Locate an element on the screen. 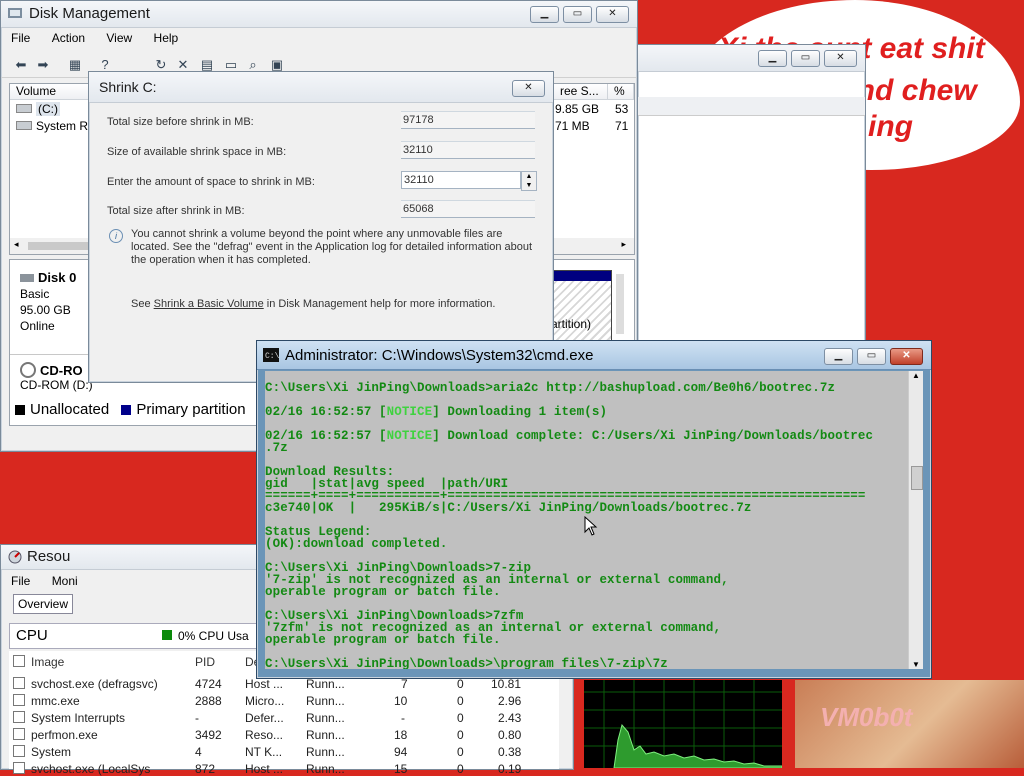 The image size is (1024, 776). vertical-scrollbar: ▲ ▼ is located at coordinates (915, 520).